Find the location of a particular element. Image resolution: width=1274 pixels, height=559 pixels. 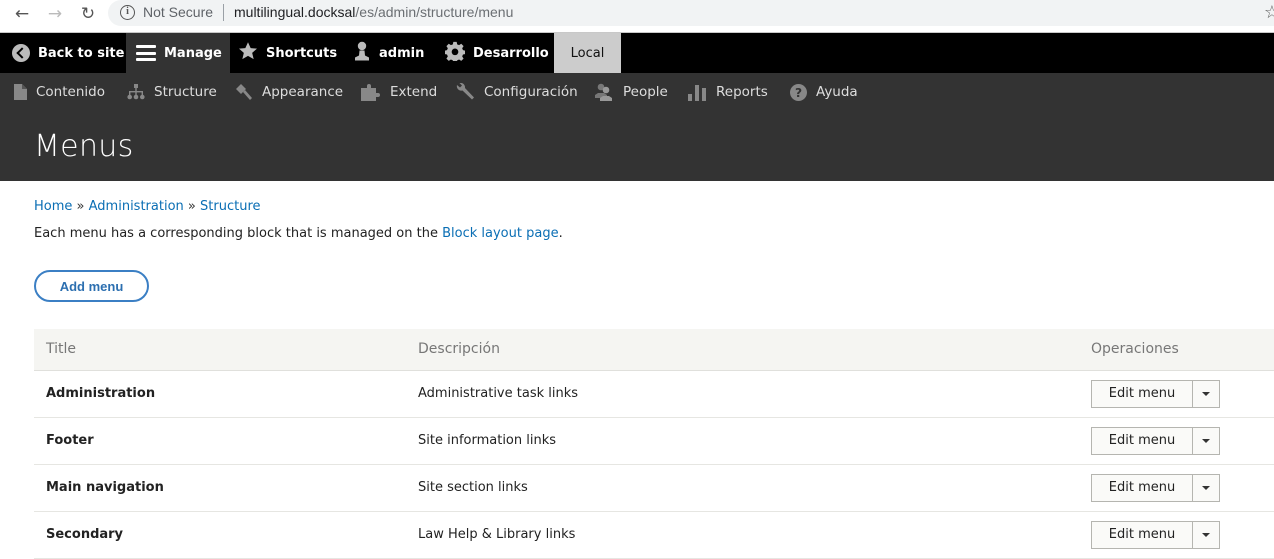

tray-item-label: Configuración is located at coordinates (531, 92).